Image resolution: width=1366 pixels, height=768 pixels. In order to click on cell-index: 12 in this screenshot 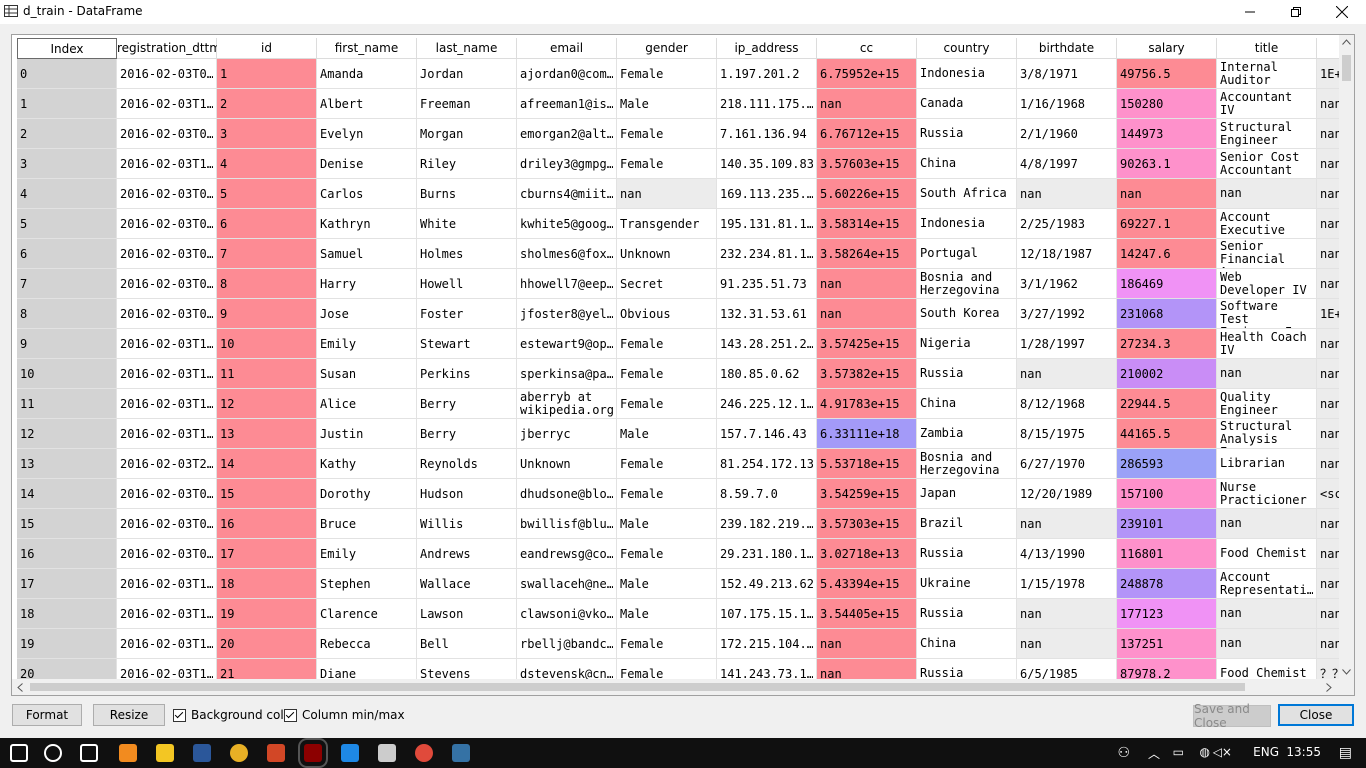, I will do `click(67, 434)`.